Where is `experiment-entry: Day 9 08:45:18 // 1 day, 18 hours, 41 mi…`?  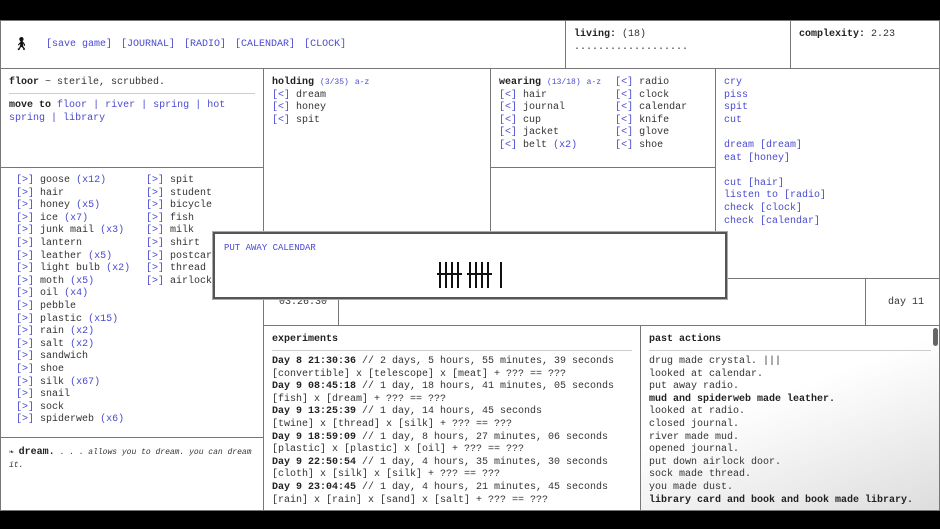 experiment-entry: Day 9 08:45:18 // 1 day, 18 hours, 41 mi… is located at coordinates (452, 387).